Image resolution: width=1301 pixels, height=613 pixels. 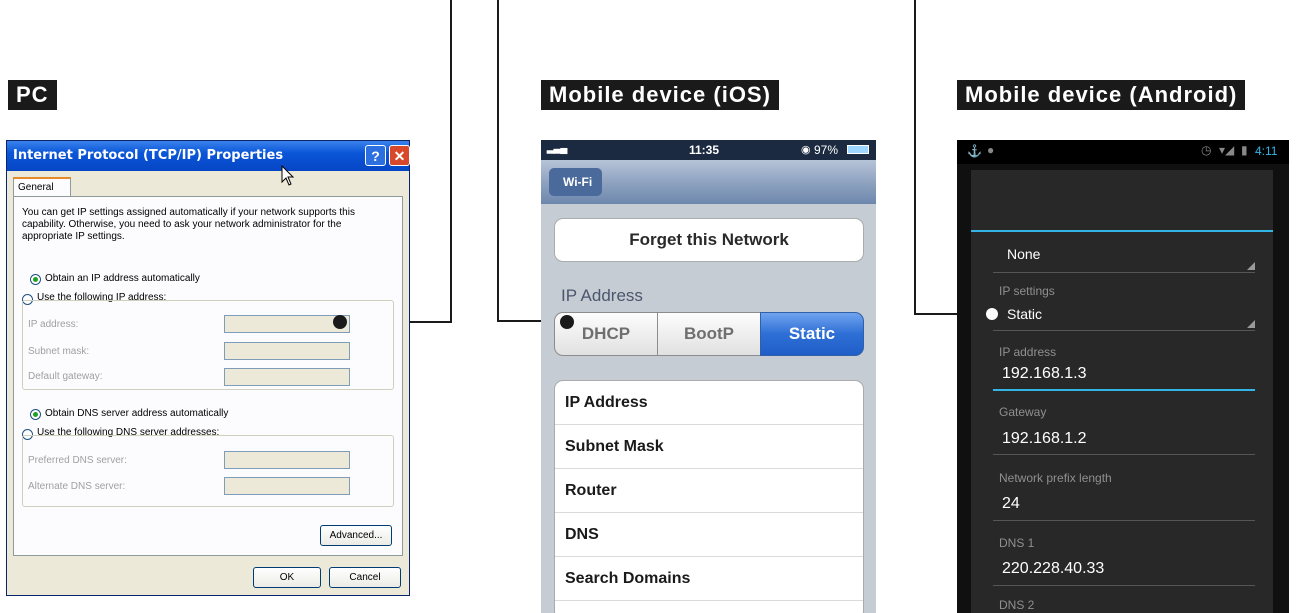 What do you see at coordinates (498, 161) in the screenshot?
I see `ios-connector-vertical` at bounding box center [498, 161].